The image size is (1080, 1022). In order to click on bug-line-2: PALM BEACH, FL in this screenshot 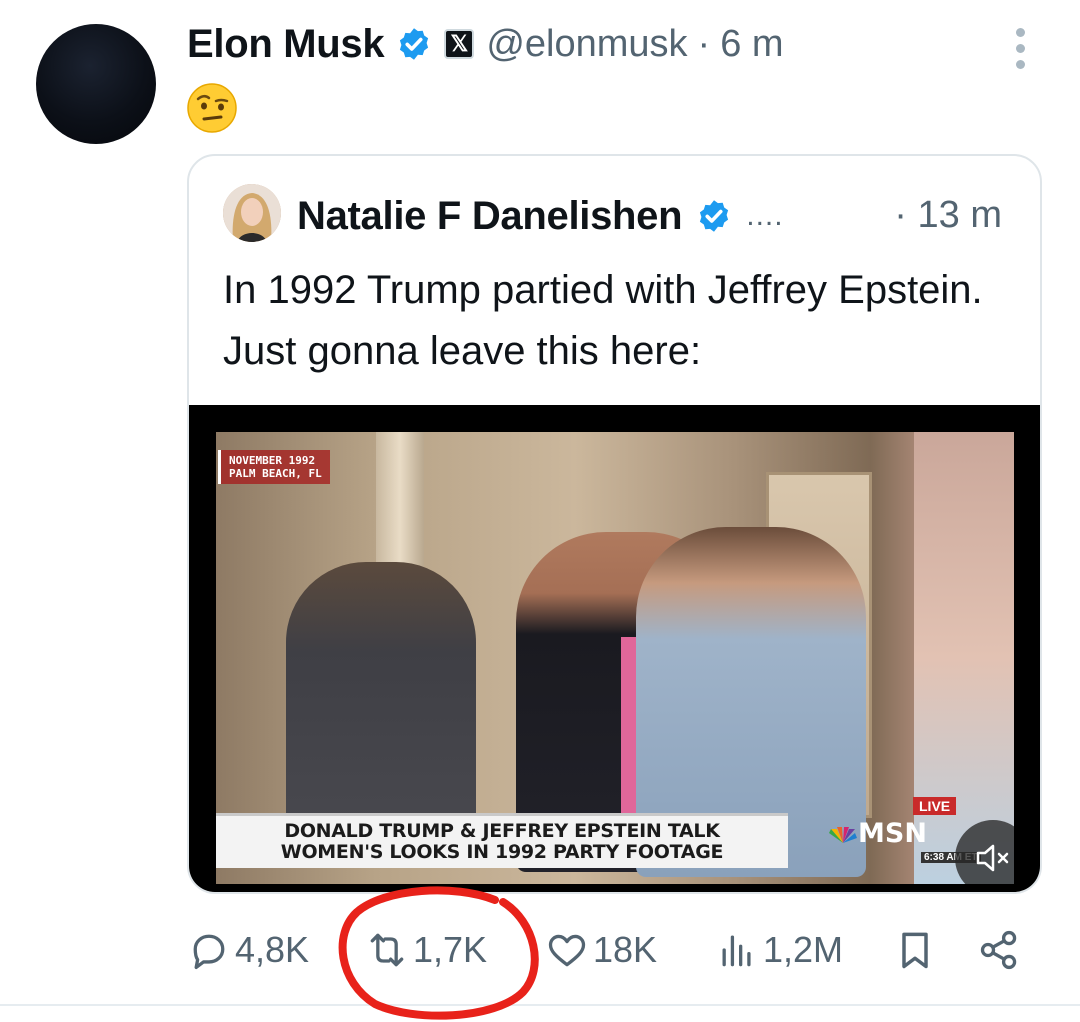, I will do `click(275, 473)`.